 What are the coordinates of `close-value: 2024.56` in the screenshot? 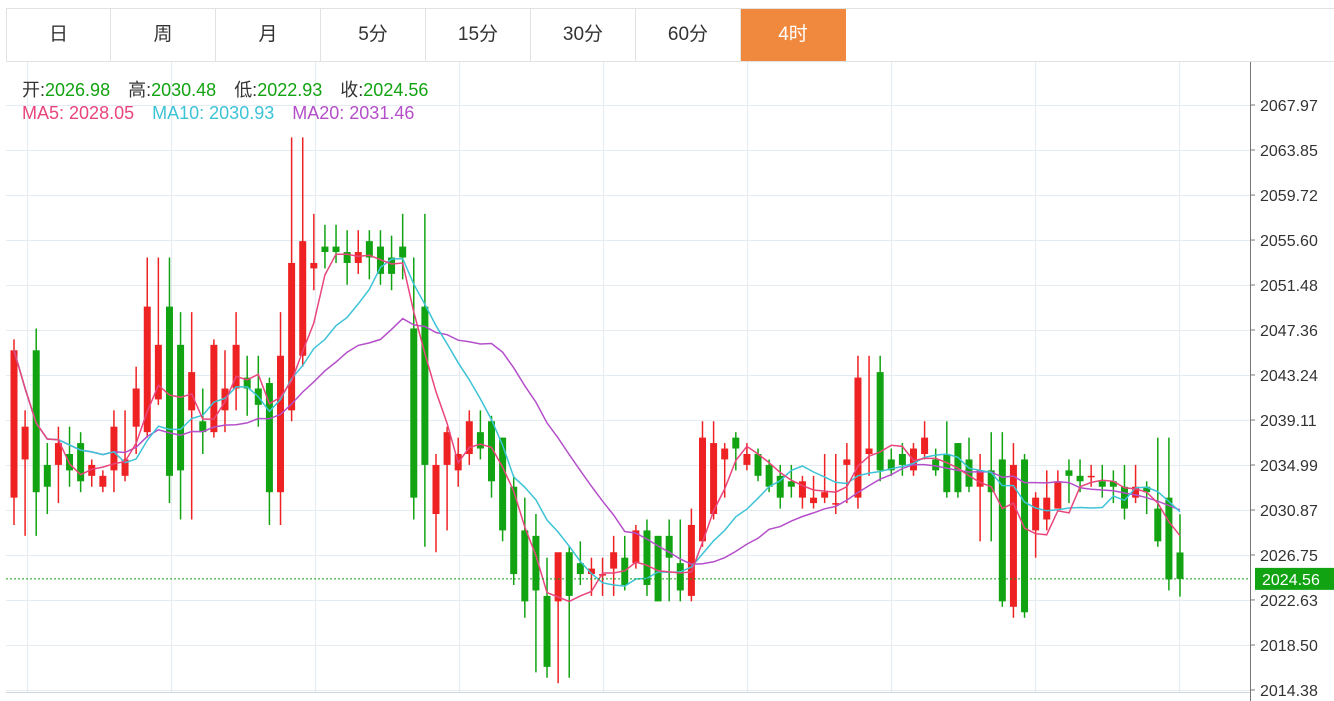 It's located at (396, 90).